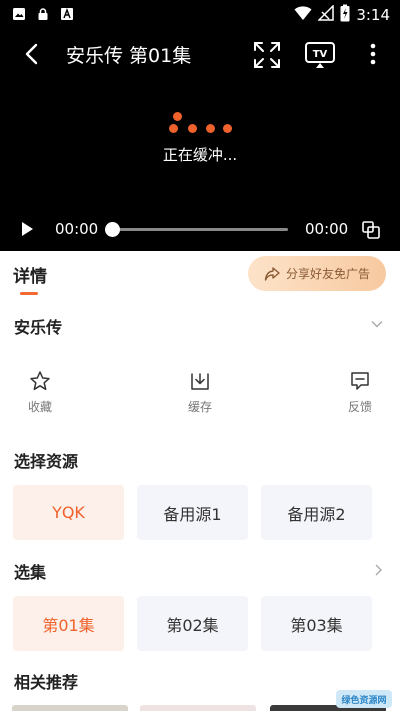 Image resolution: width=400 pixels, height=711 pixels. I want to click on watermark-text: 绿色资源网, so click(364, 700).